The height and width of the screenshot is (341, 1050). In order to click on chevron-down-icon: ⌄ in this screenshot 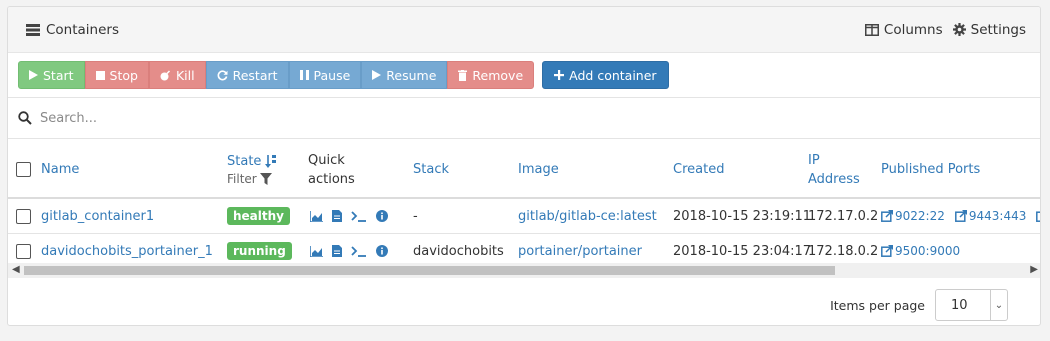, I will do `click(998, 305)`.